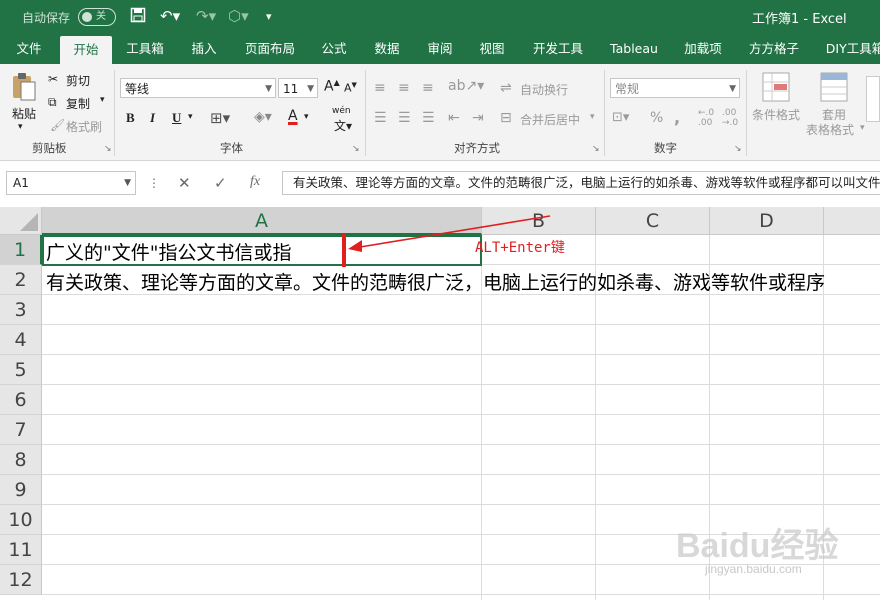 The height and width of the screenshot is (600, 880). What do you see at coordinates (454, 118) in the screenshot?
I see `decrease-indent-icon: ⇤` at bounding box center [454, 118].